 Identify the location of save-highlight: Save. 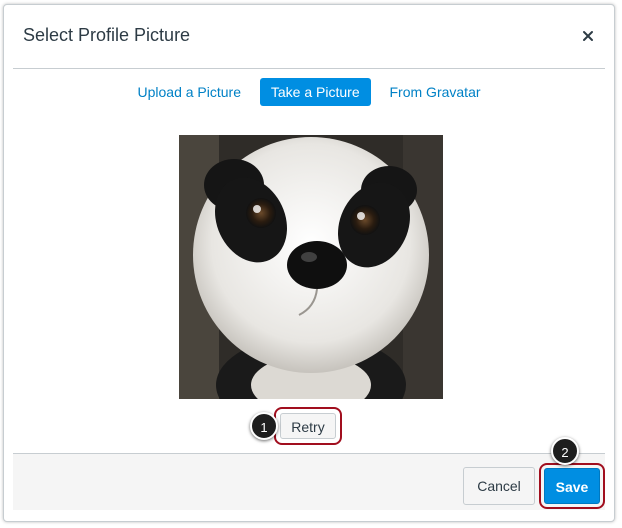
(572, 486).